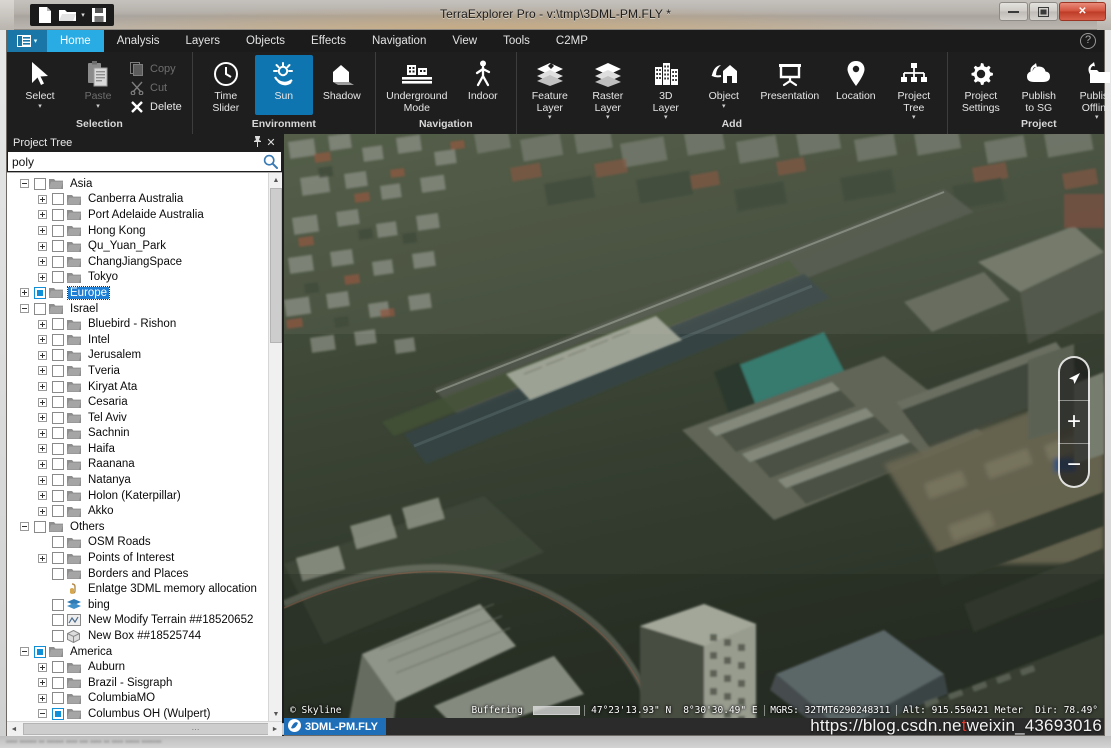 This screenshot has width=1111, height=748. I want to click on tree-node: Sachnin, so click(144, 434).